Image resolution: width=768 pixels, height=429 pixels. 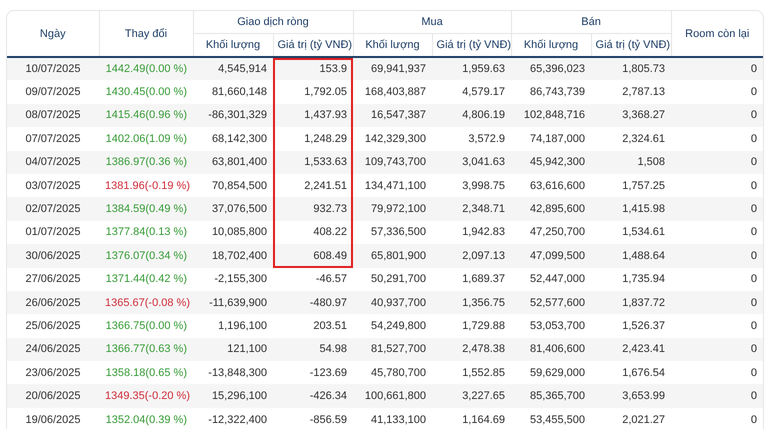 I want to click on date-cell: 10/07/2025, so click(x=53, y=68).